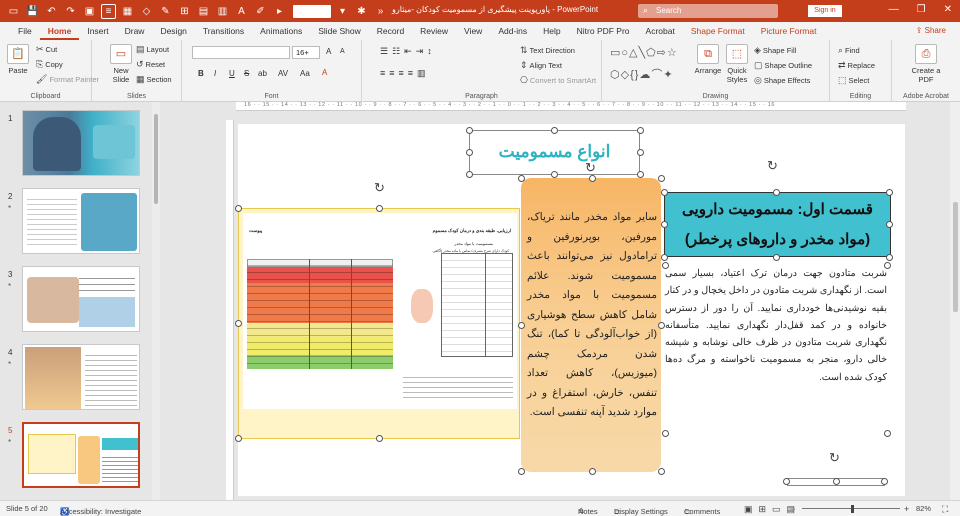 The height and width of the screenshot is (516, 960). What do you see at coordinates (945, 509) in the screenshot?
I see `fit-slide-icon: ⛶` at bounding box center [945, 509].